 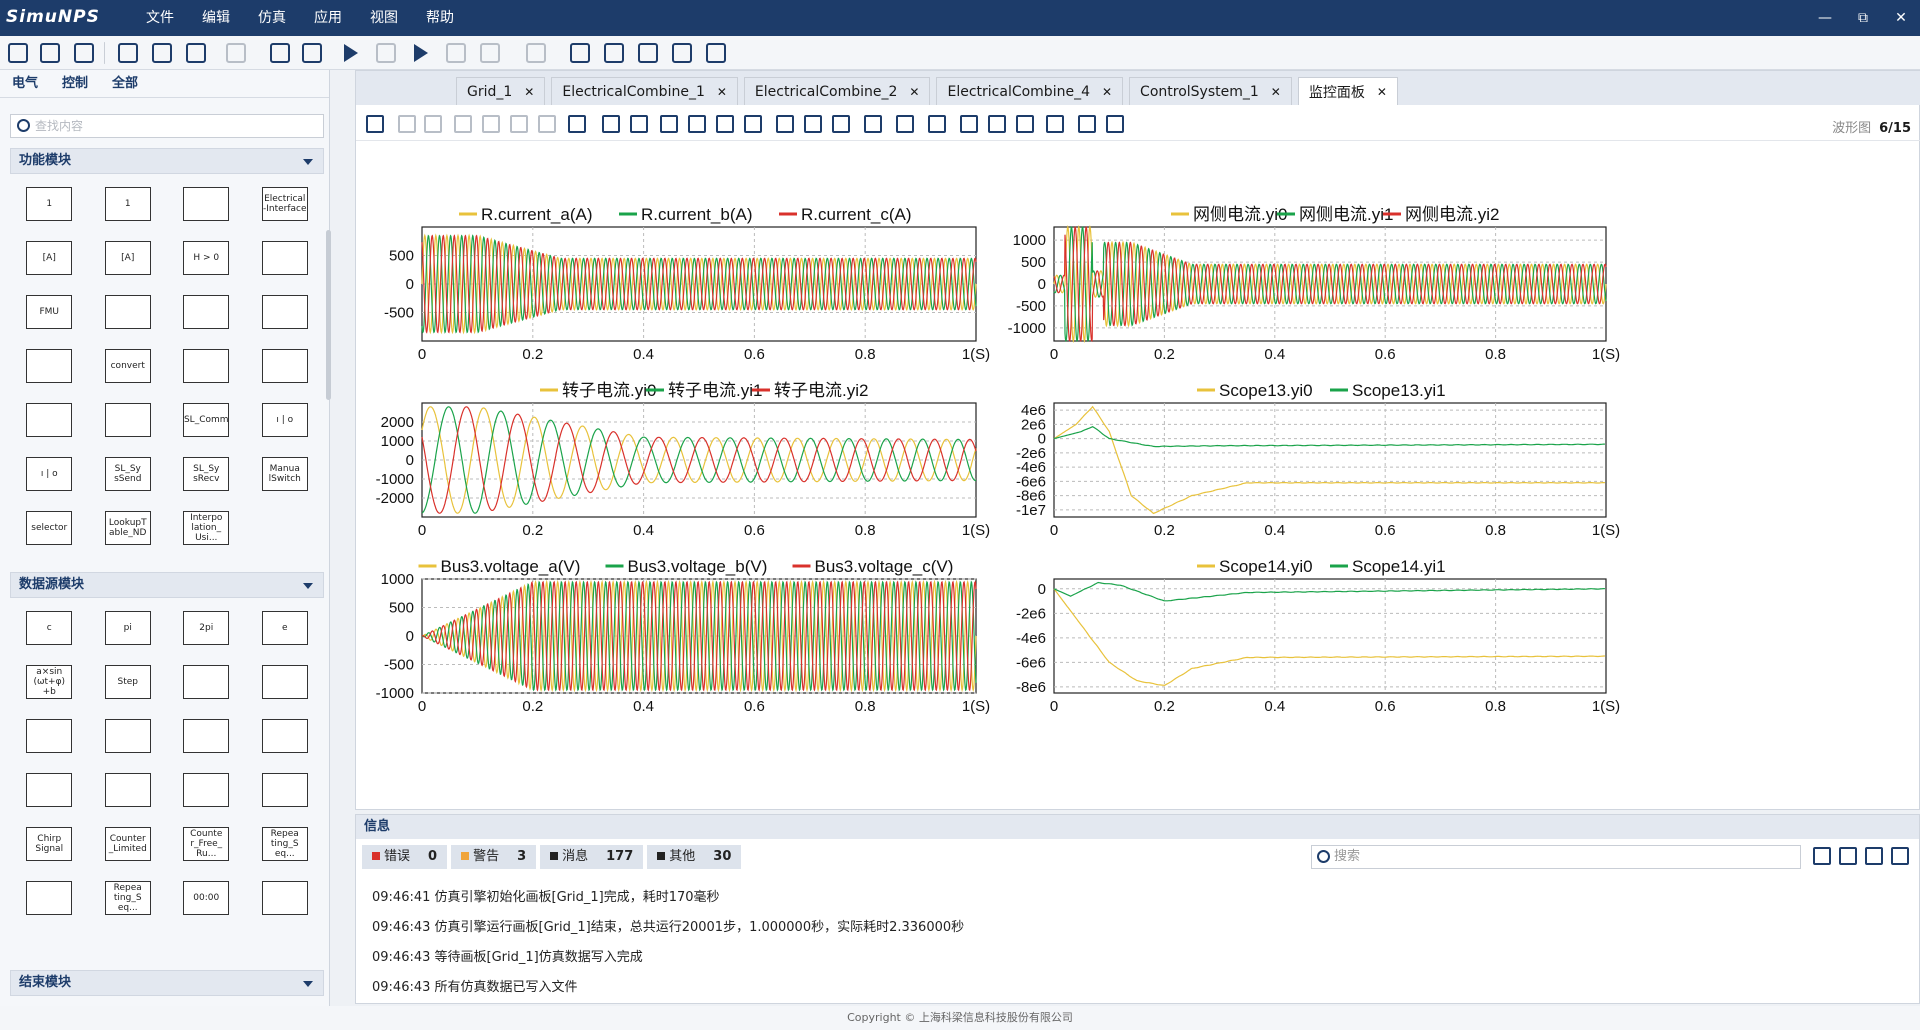 I want to click on settings-icon, so click(x=280, y=53).